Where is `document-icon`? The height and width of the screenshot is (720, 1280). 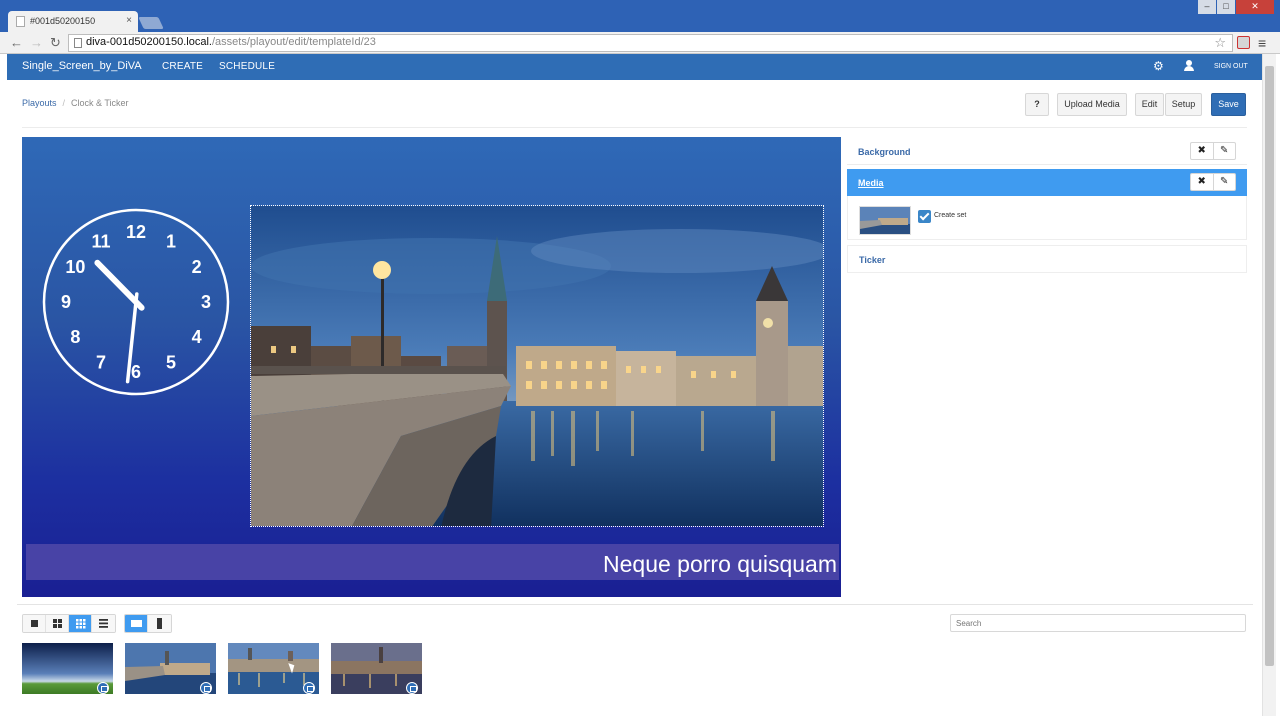 document-icon is located at coordinates (78, 43).